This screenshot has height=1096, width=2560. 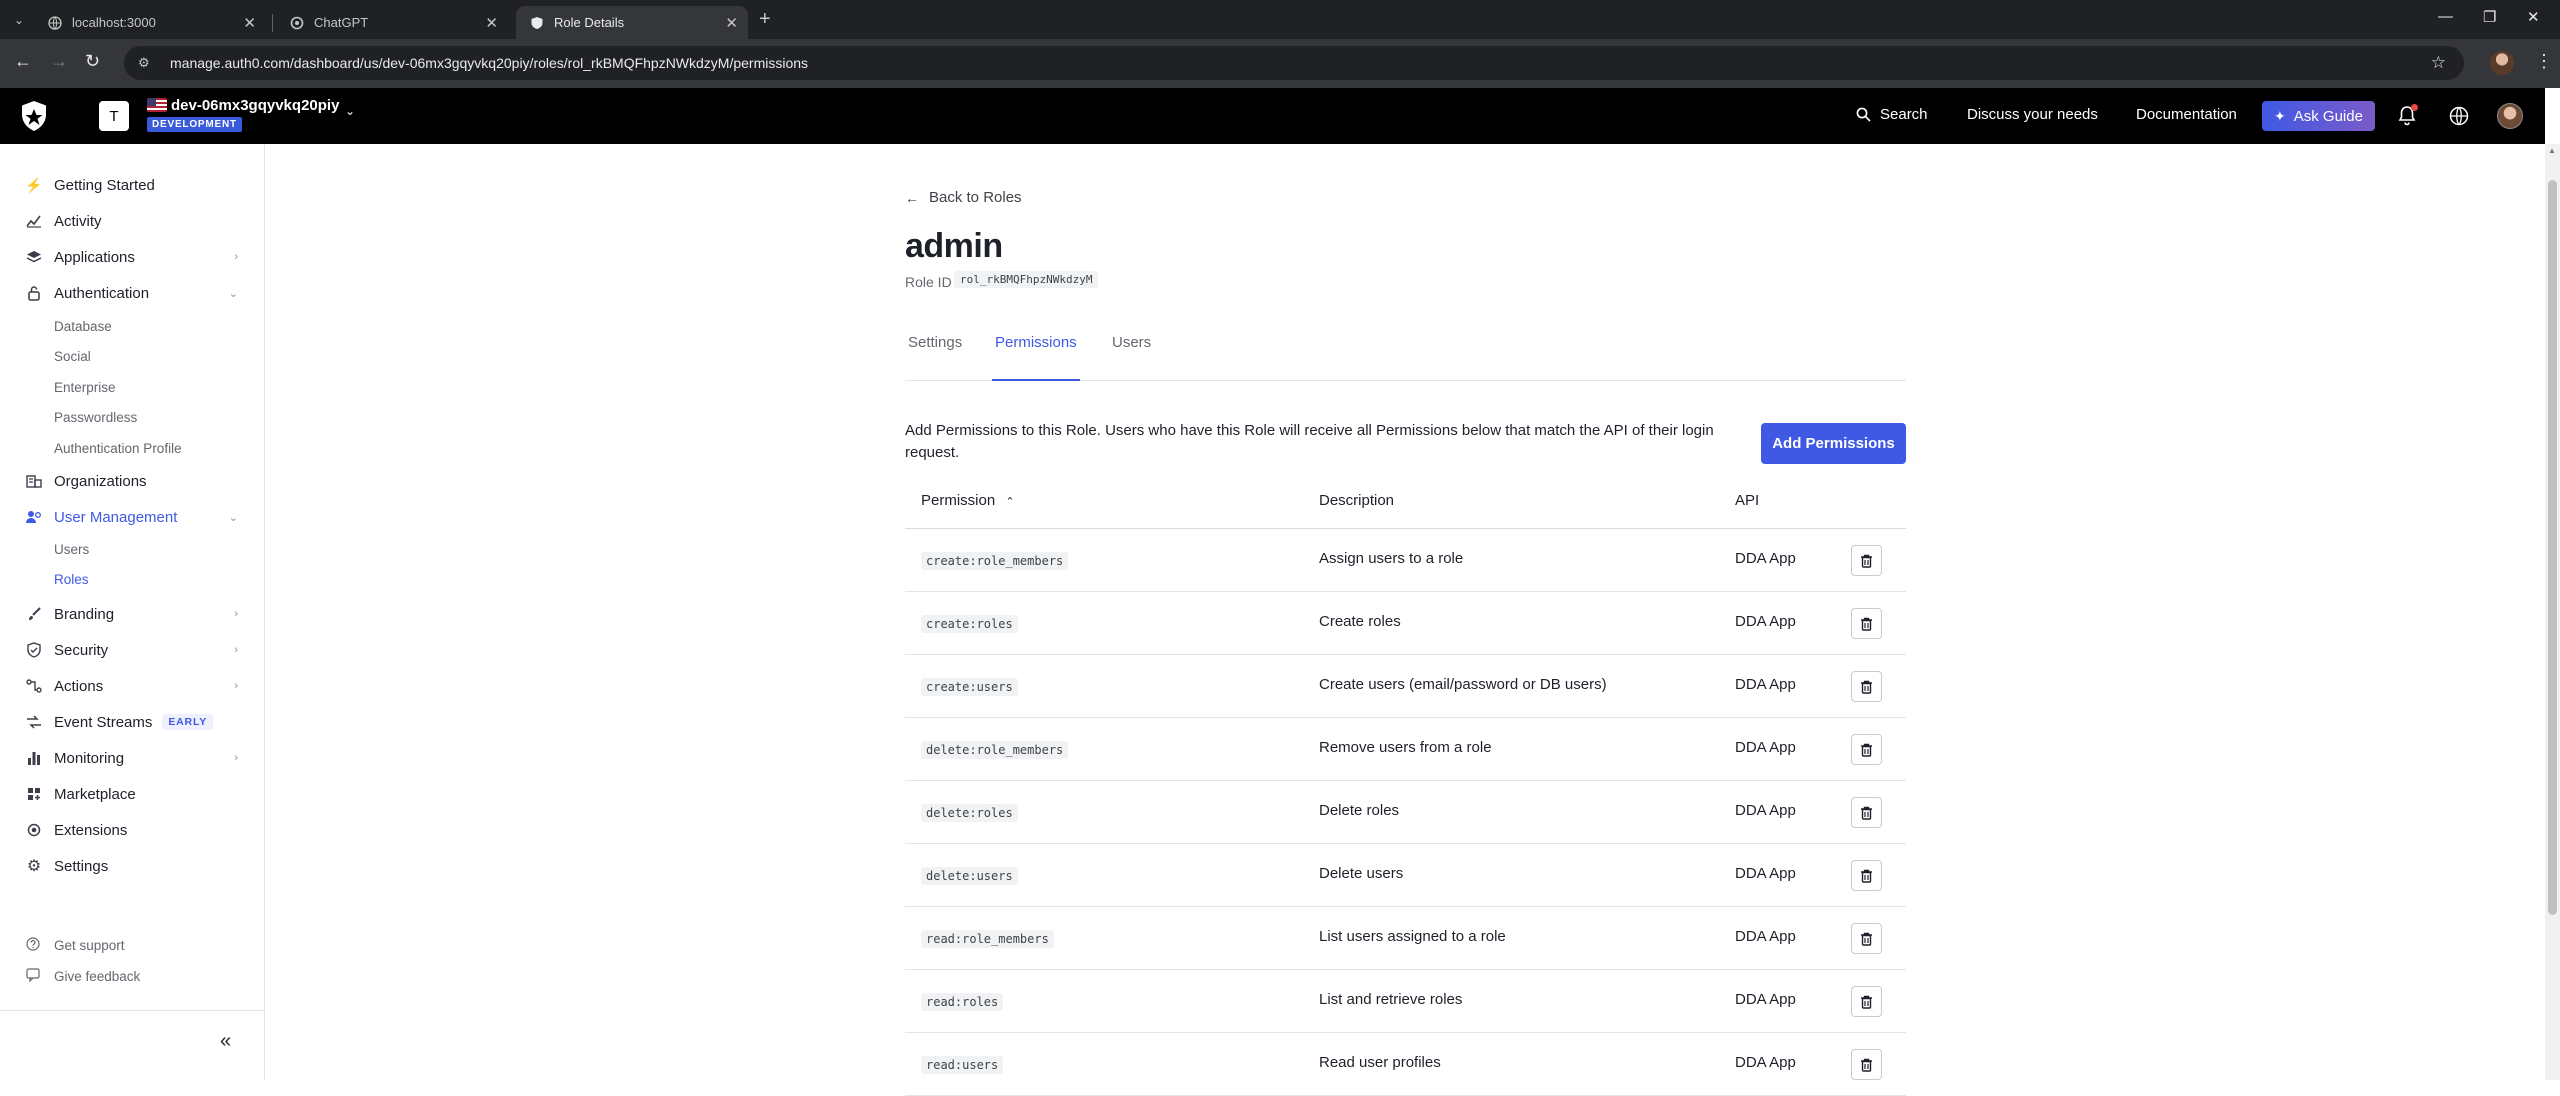 I want to click on sidebar-item-activity: Activity, so click(x=132, y=221).